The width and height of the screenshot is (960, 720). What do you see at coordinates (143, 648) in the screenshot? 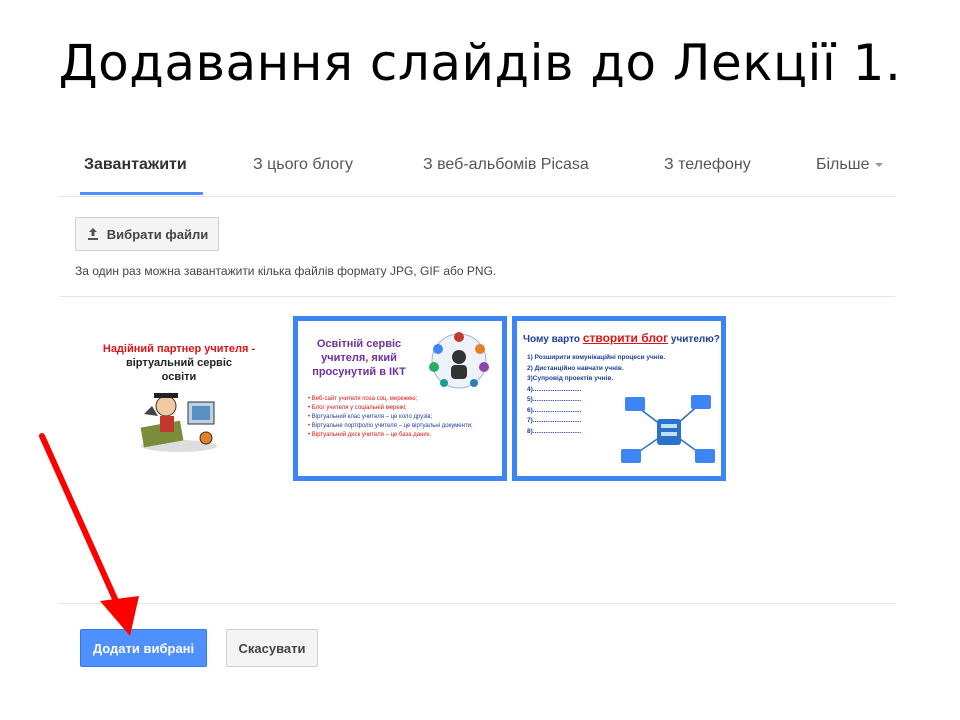
I see `add-selected-button: Додати вибрані` at bounding box center [143, 648].